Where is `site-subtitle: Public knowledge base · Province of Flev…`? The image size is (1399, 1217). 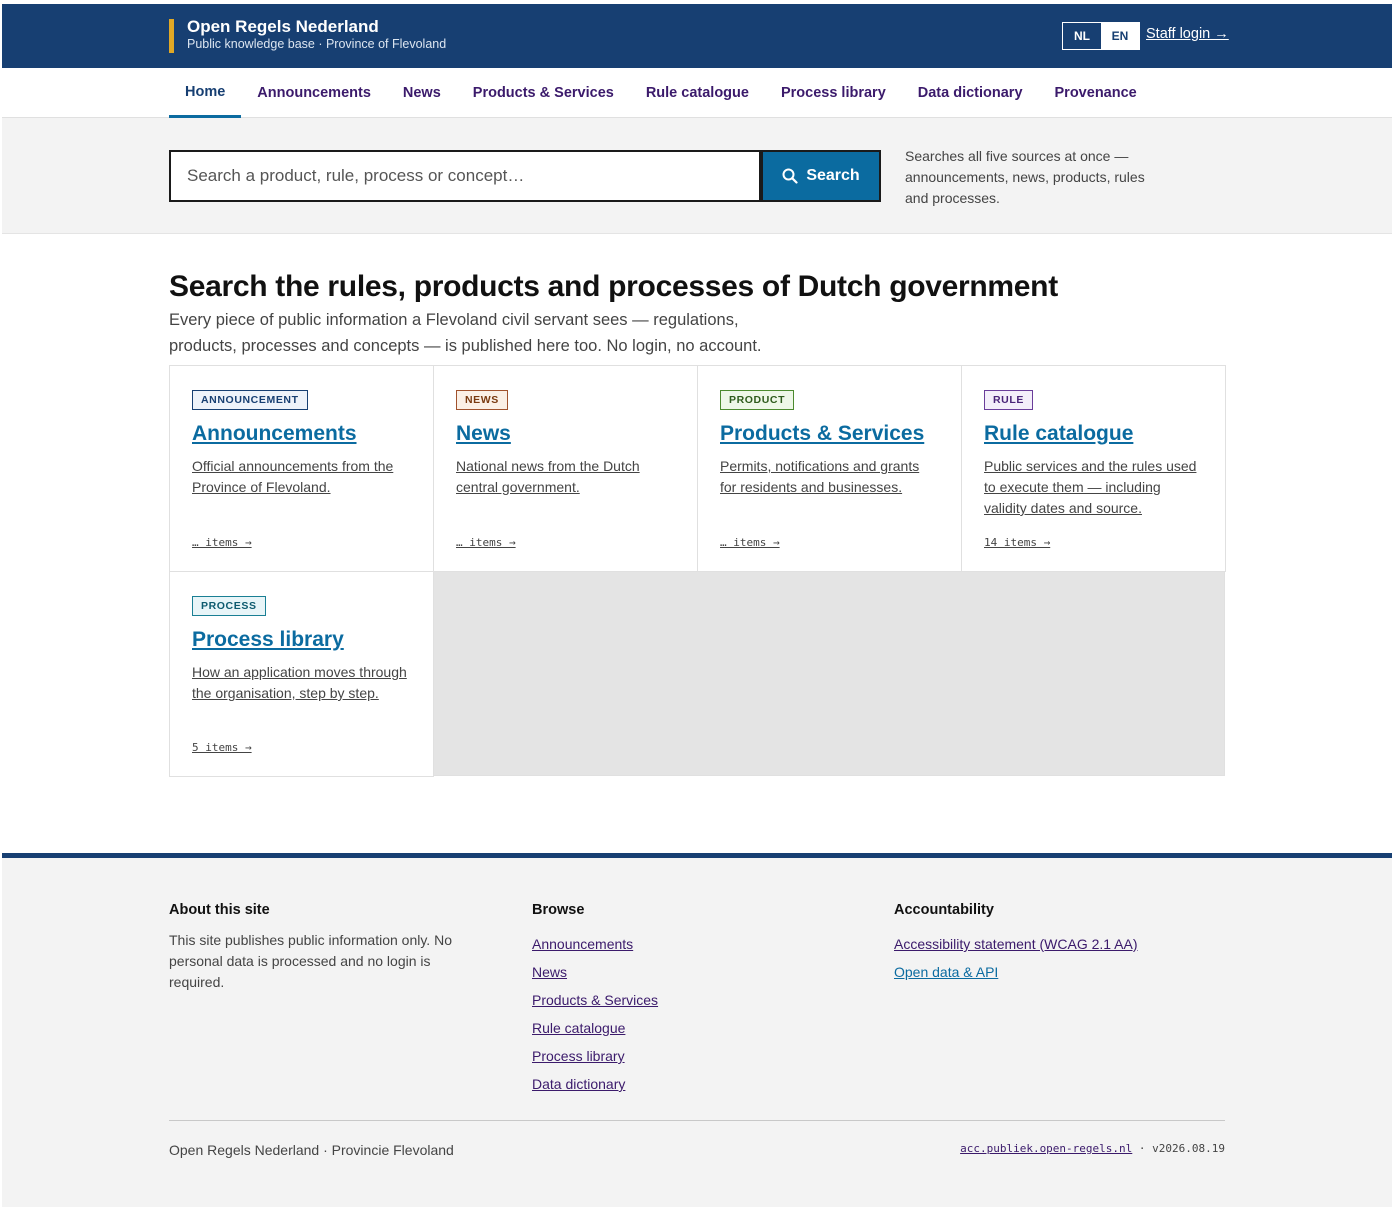
site-subtitle: Public knowledge base · Province of Flev… is located at coordinates (317, 44).